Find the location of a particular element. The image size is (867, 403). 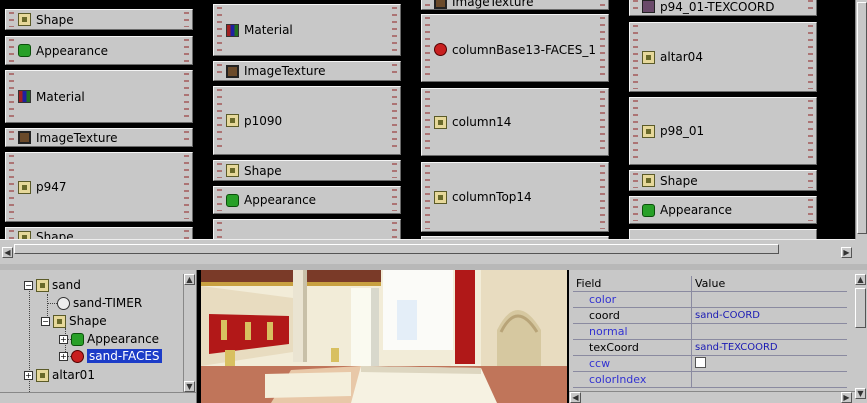

3d-viewport is located at coordinates (384, 336).